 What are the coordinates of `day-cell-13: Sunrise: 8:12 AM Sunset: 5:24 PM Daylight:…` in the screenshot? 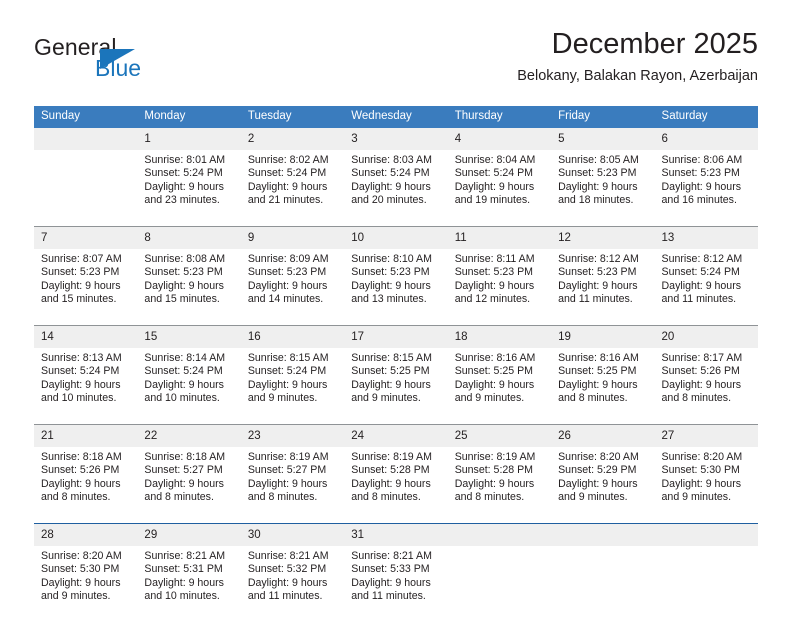 It's located at (706, 287).